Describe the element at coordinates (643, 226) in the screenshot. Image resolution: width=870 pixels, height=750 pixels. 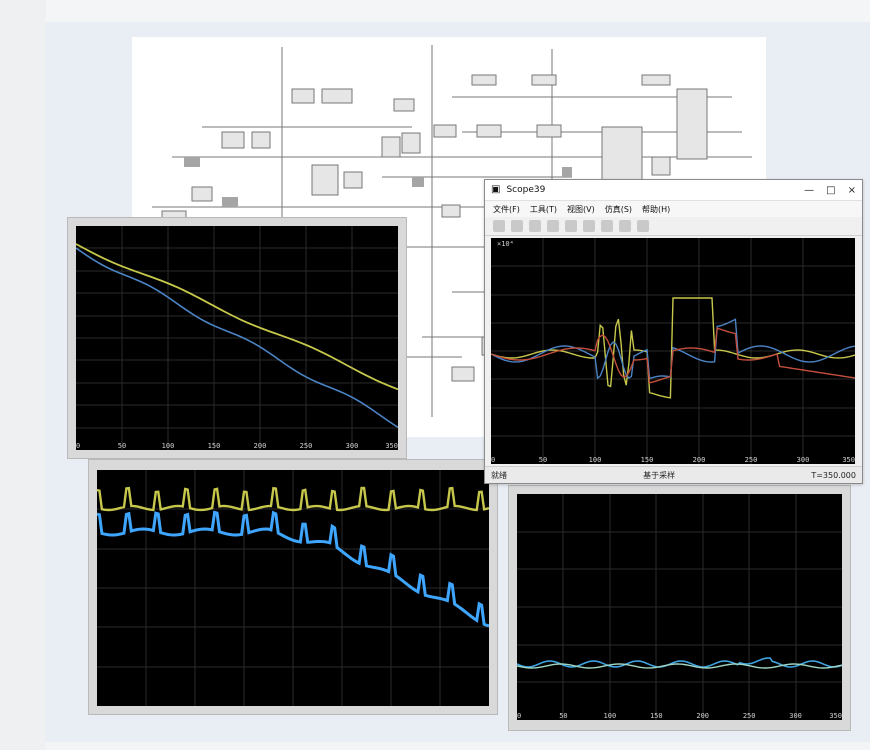
I see `cursor-icon` at that location.